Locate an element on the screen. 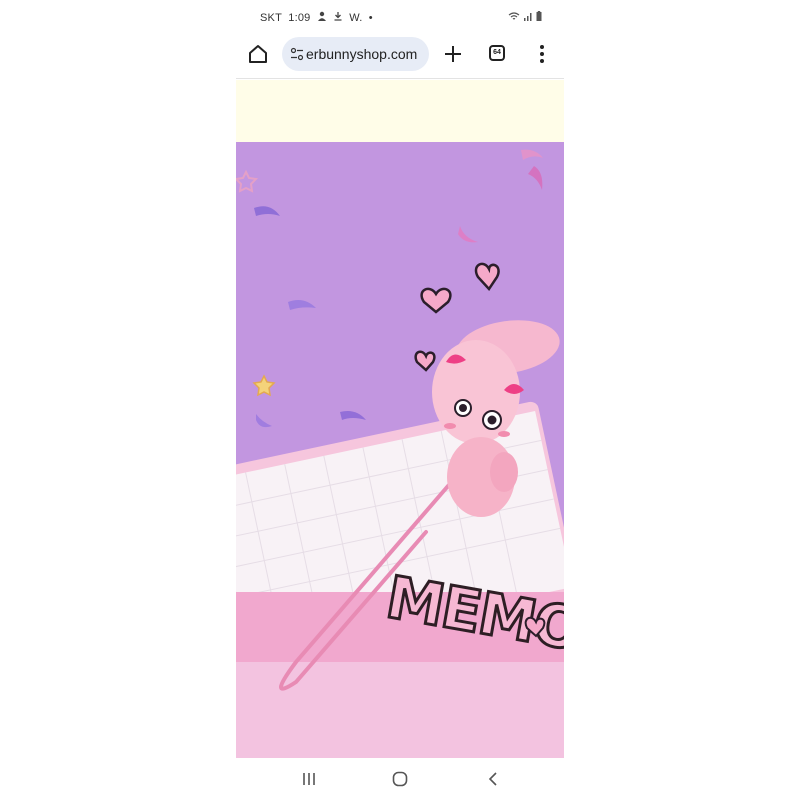  system-back-button is located at coordinates (493, 779).